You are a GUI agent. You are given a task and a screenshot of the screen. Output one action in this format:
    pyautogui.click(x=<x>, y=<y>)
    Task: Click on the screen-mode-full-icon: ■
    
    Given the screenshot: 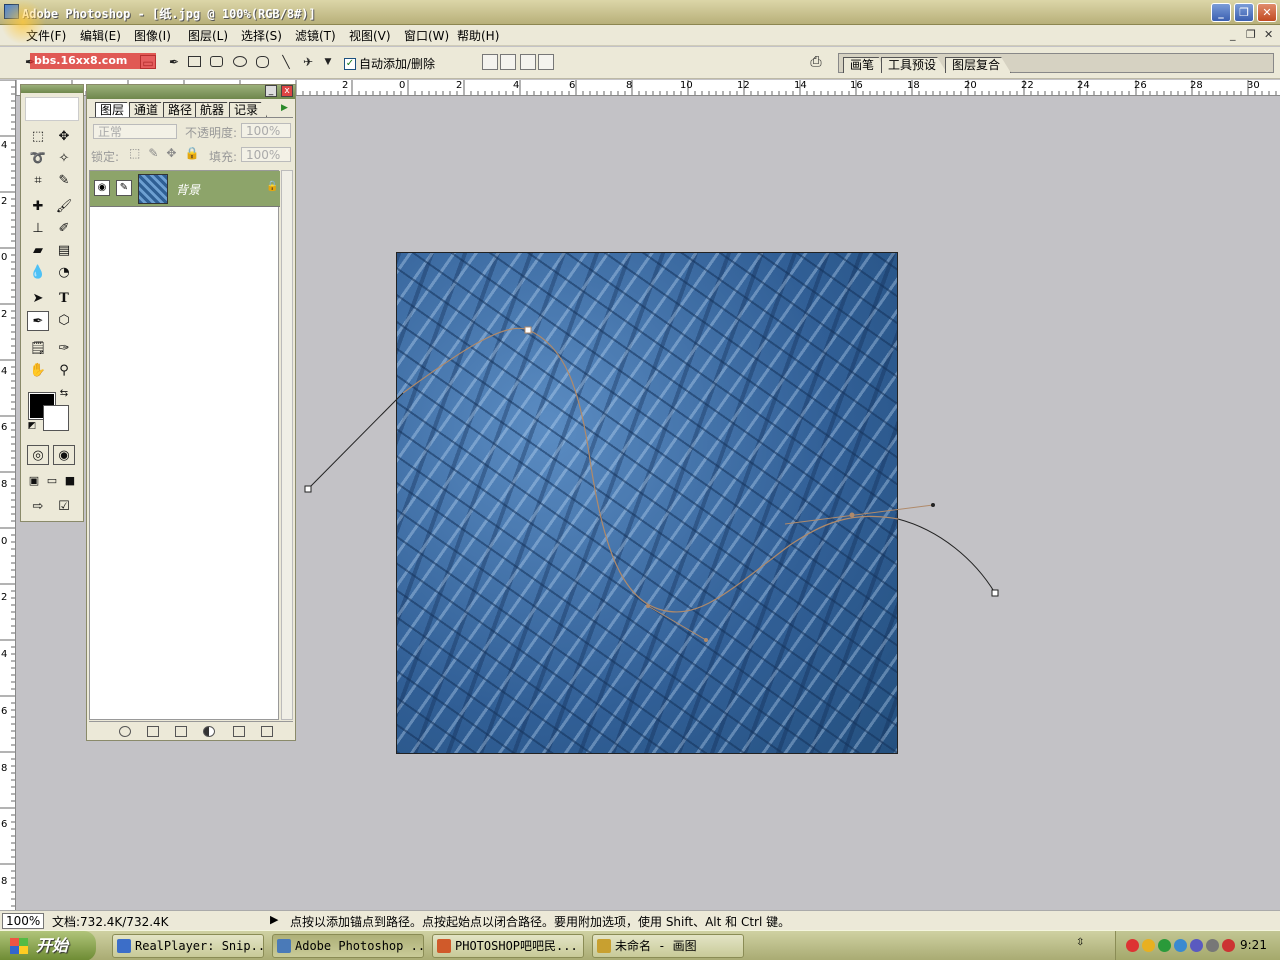 What is the action you would take?
    pyautogui.click(x=70, y=481)
    